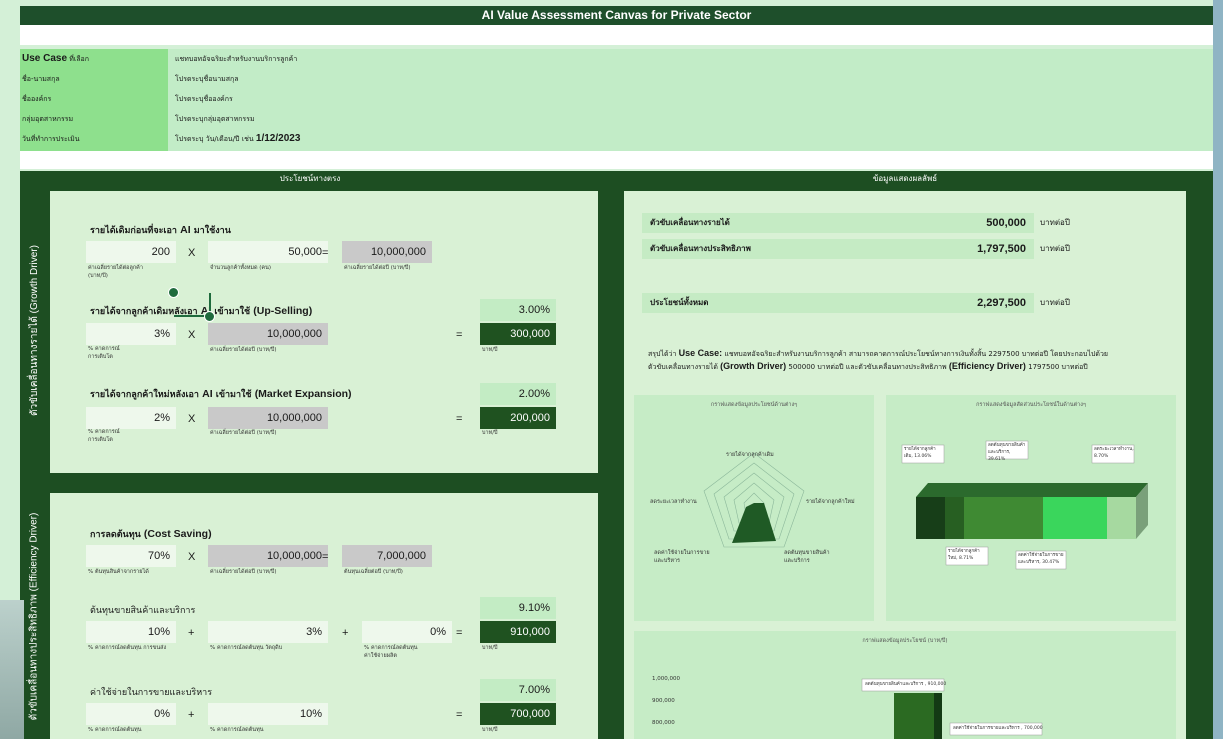  What do you see at coordinates (690, 222) in the screenshot?
I see `result-label: ตัวขับเคลื่อนทางรายได้` at bounding box center [690, 222].